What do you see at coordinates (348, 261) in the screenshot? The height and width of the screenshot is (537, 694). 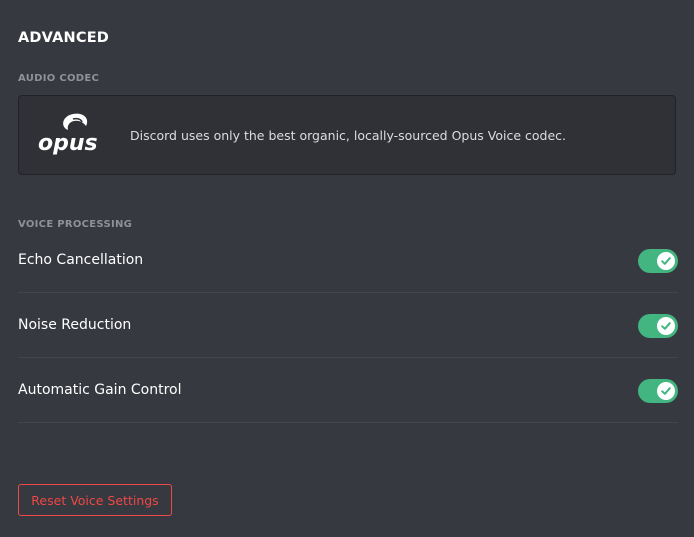 I see `setting-row-echo-cancellation: Echo Cancellation` at bounding box center [348, 261].